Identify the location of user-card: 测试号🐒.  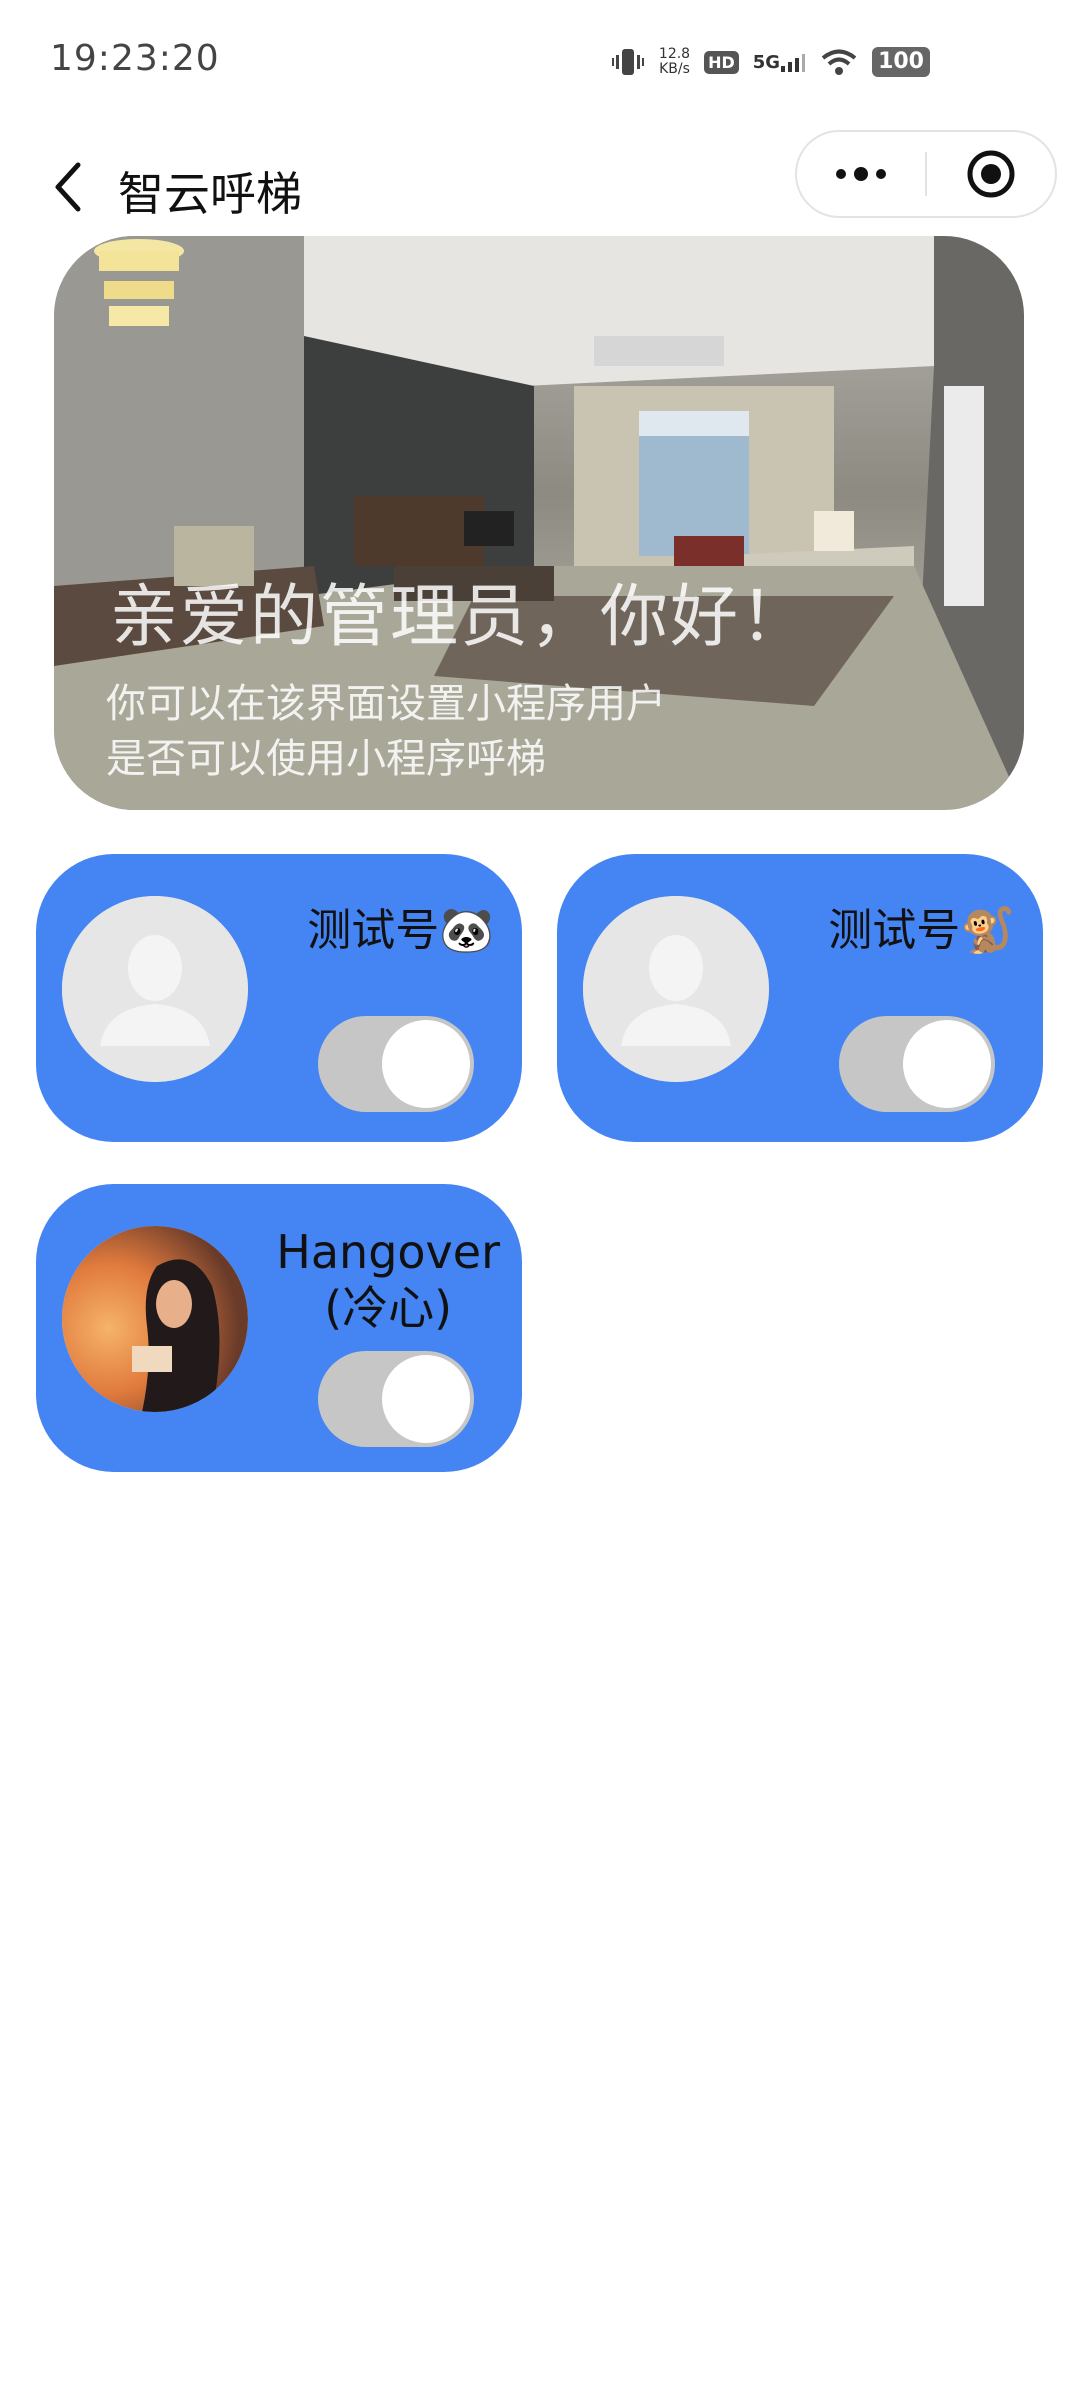
(800, 998).